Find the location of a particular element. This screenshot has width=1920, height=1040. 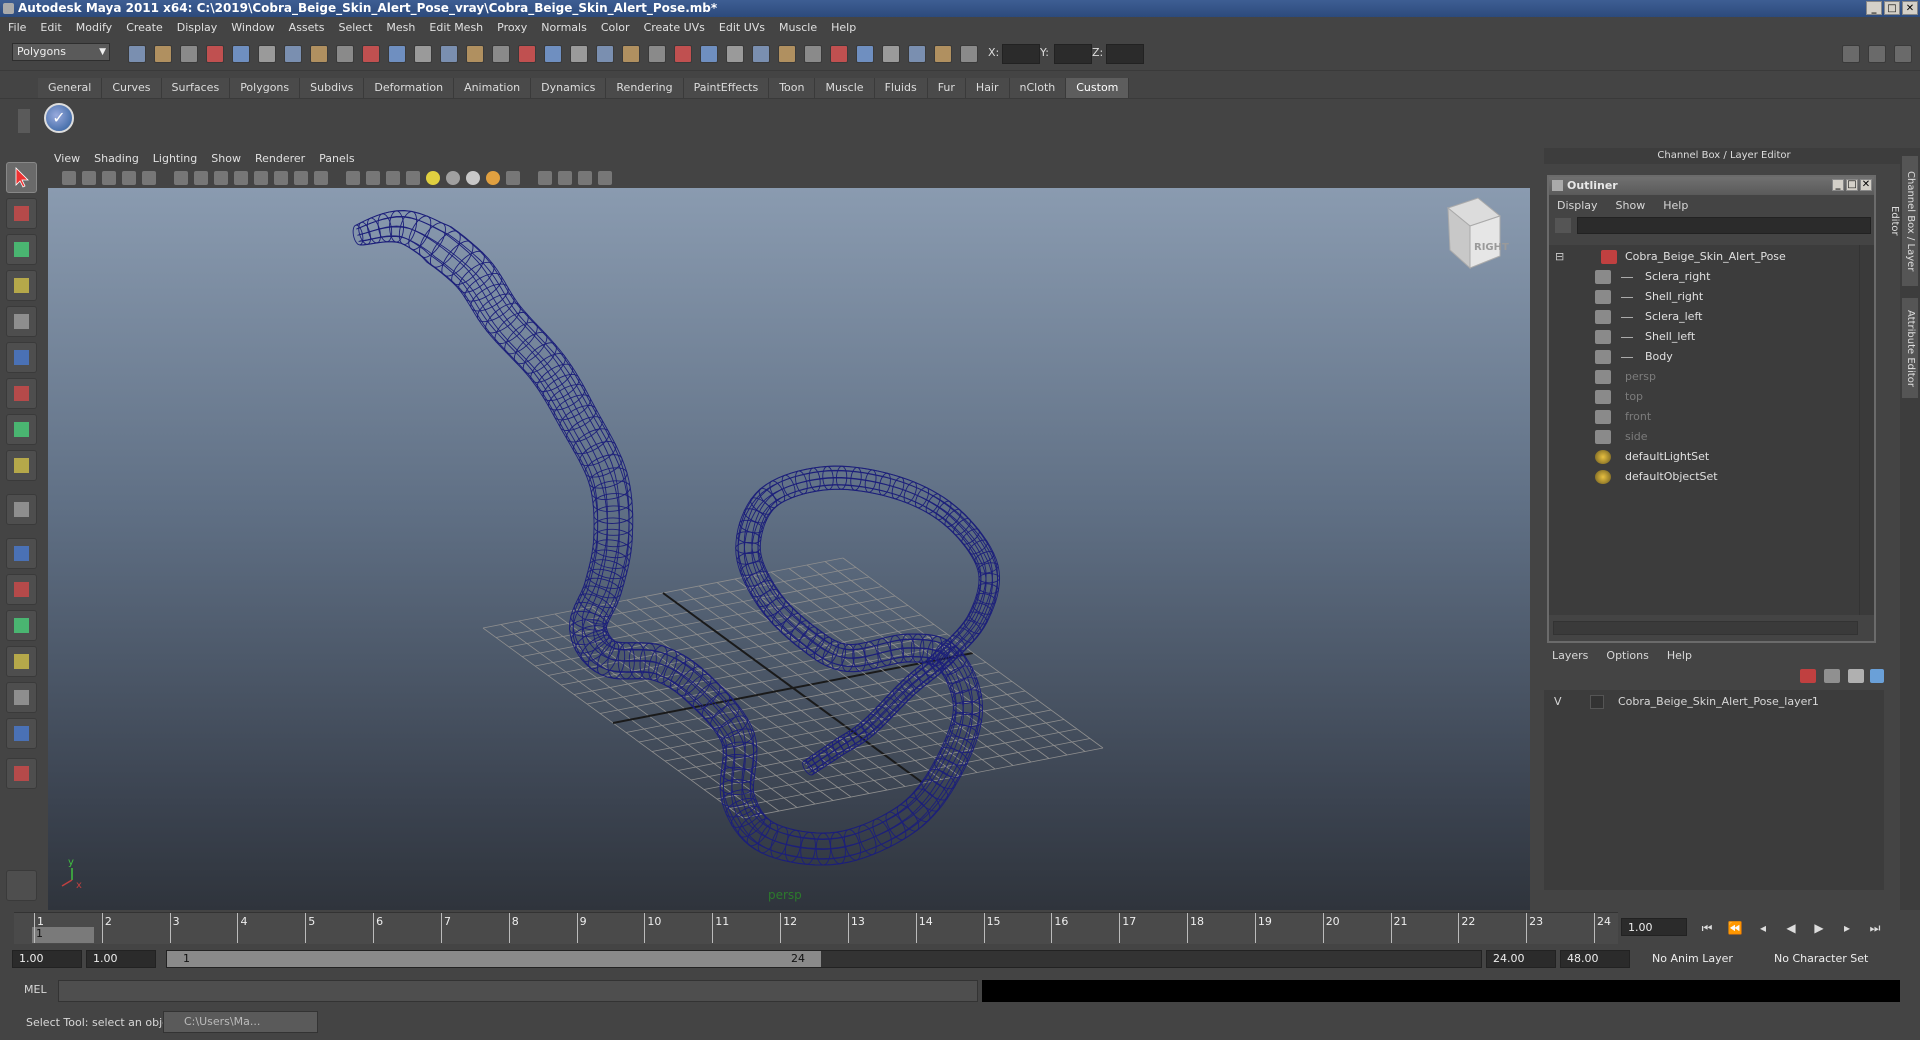

soft-mod-icon is located at coordinates (21, 429).